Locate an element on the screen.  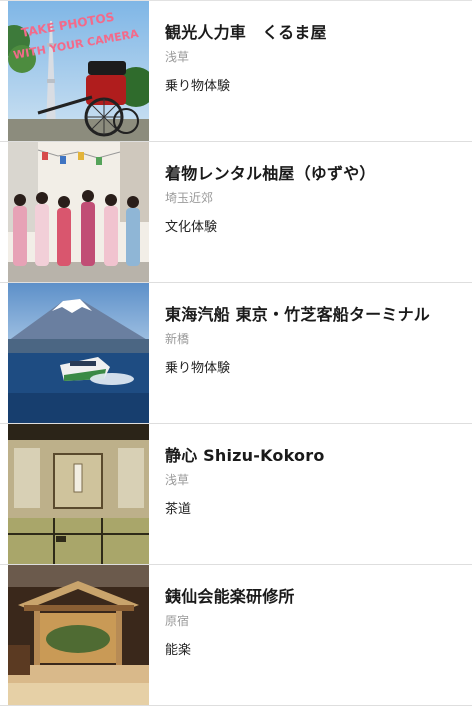
listing-category: 能楽 is located at coordinates (178, 650).